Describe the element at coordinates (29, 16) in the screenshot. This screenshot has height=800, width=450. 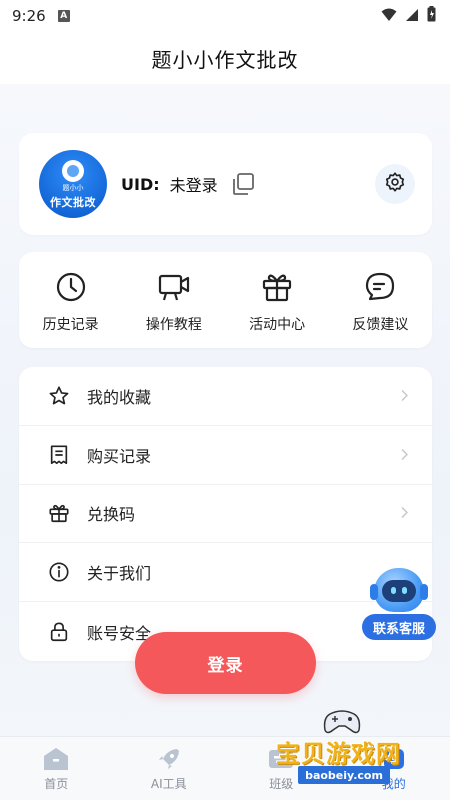
I see `status-time: 9:26` at that location.